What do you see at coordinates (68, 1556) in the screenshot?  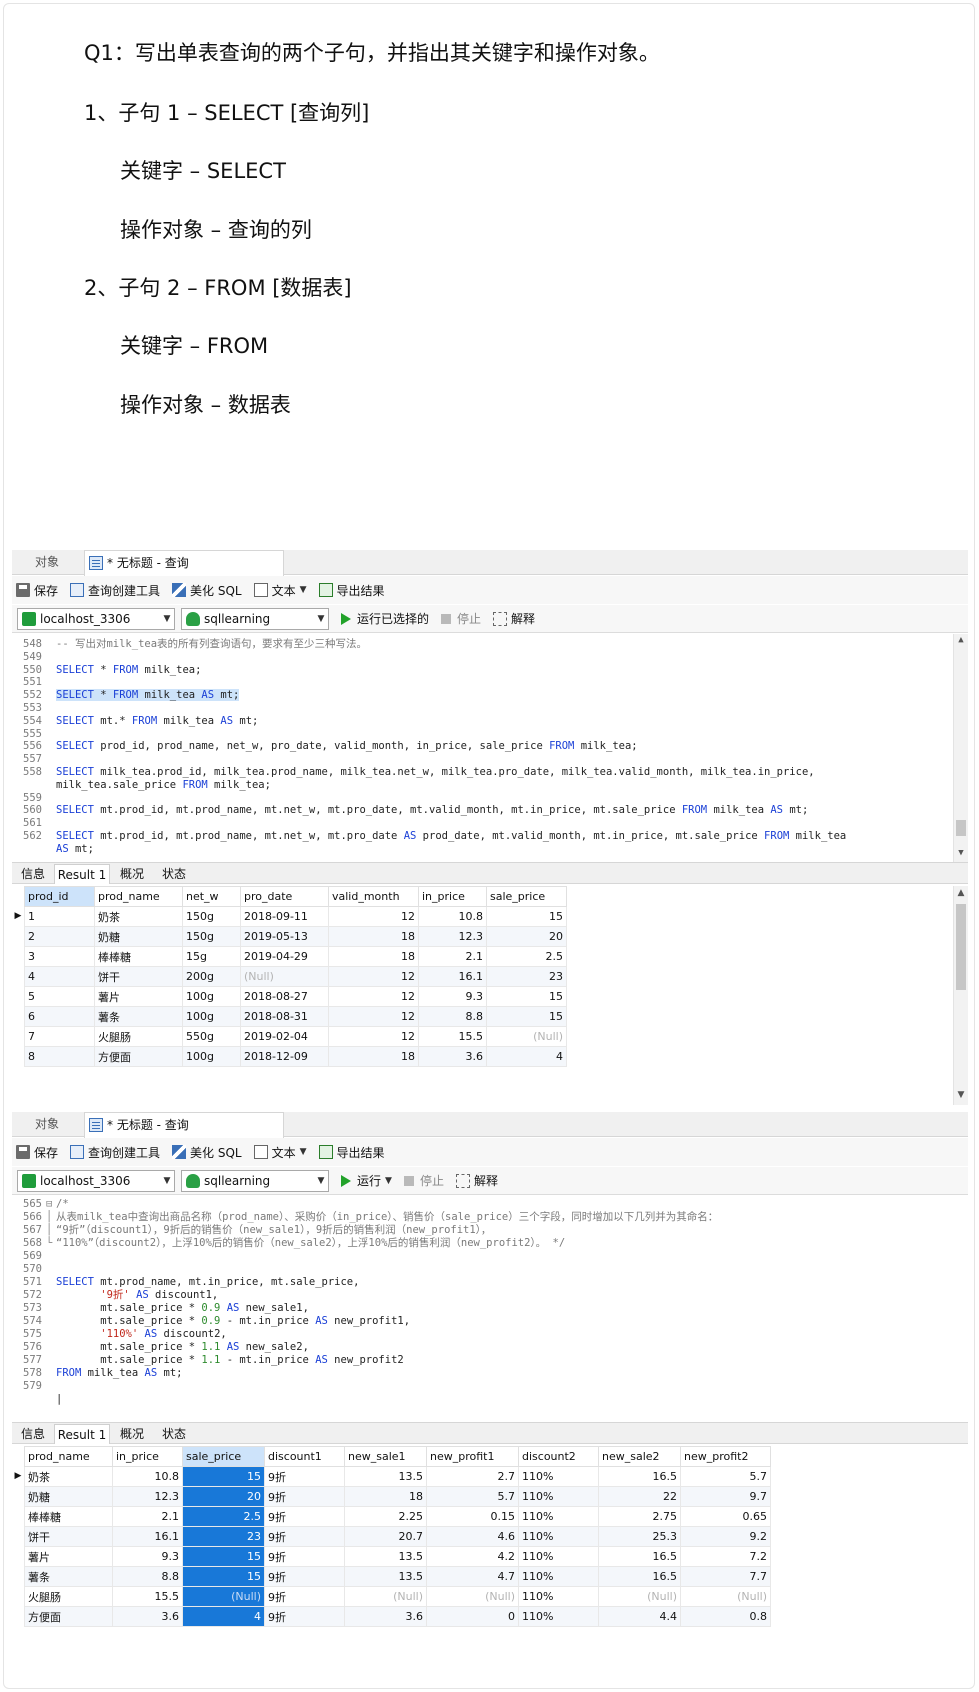 I see `table-cell: 薯片` at bounding box center [68, 1556].